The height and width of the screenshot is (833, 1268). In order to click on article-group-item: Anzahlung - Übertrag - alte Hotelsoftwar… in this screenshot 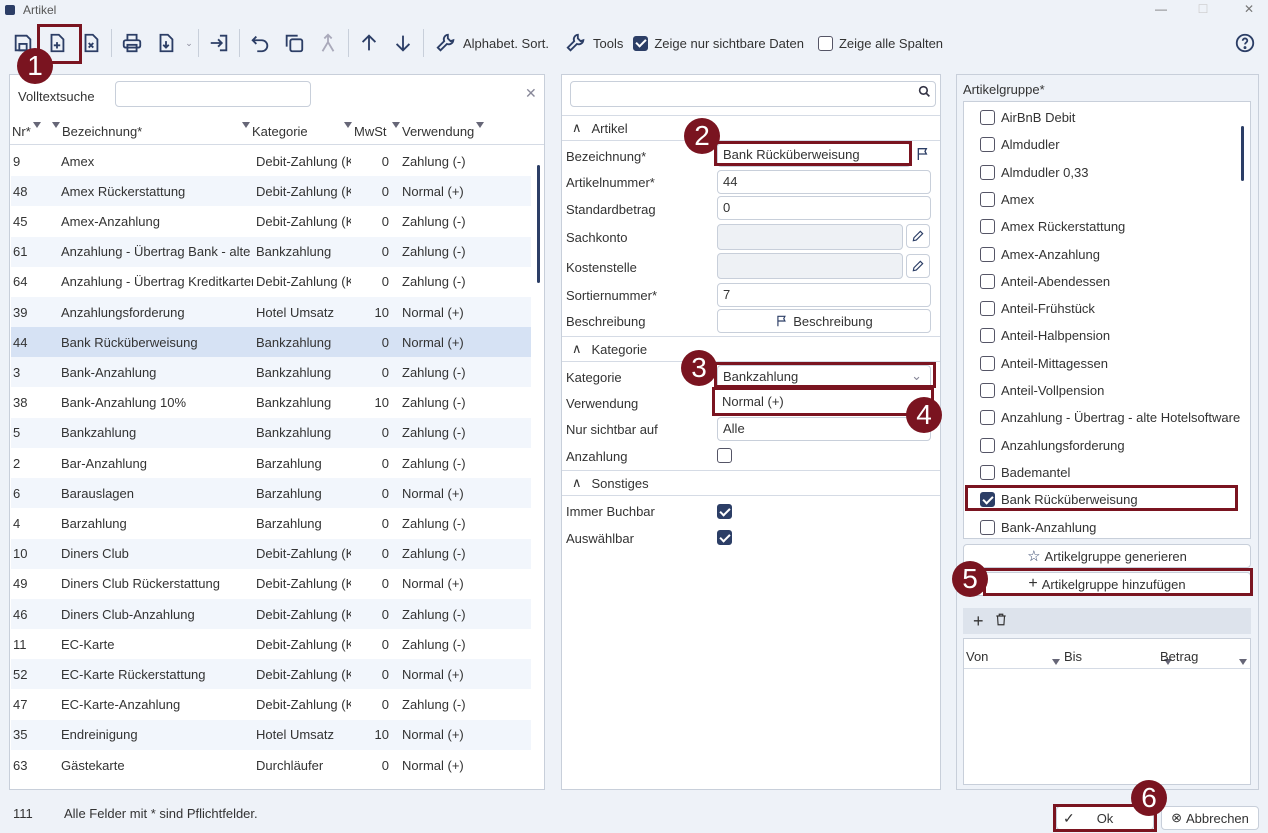, I will do `click(1110, 417)`.